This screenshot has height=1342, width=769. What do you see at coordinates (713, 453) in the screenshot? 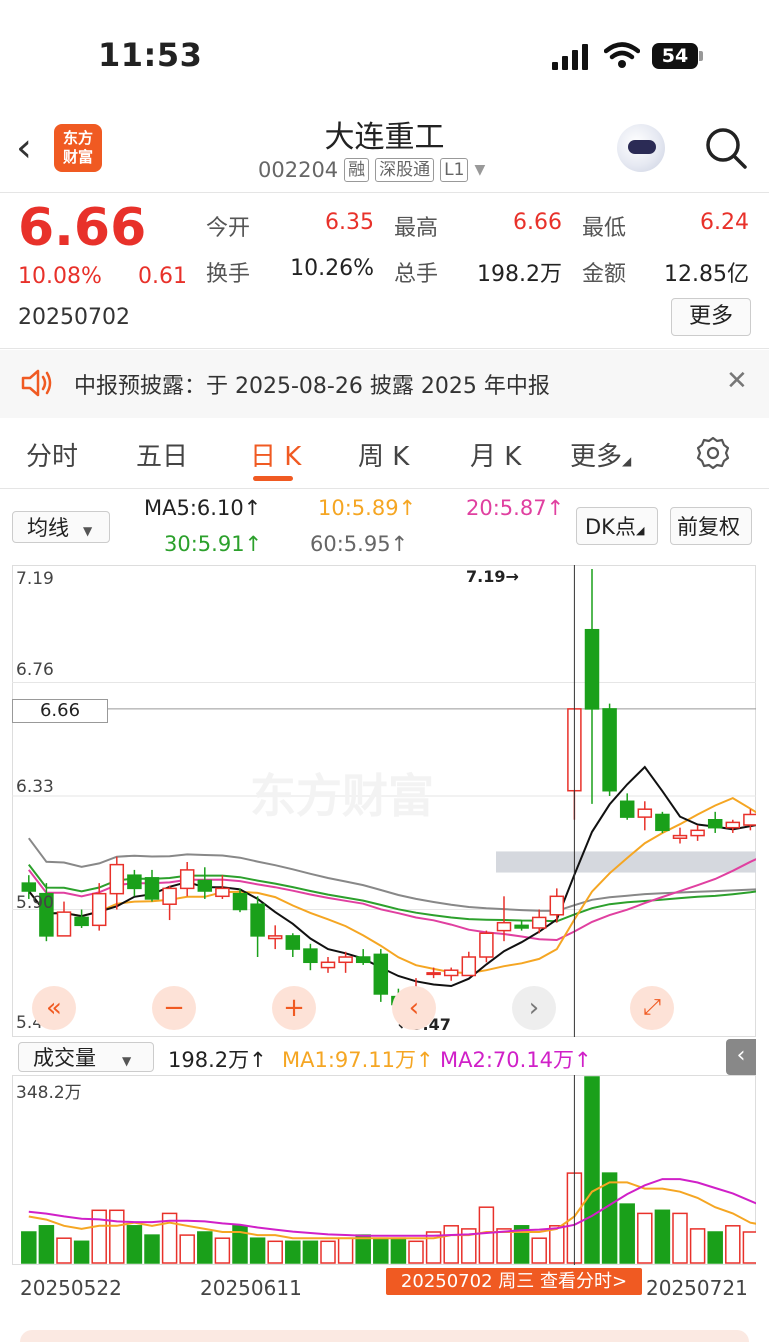
I see `settings-gear-icon` at bounding box center [713, 453].